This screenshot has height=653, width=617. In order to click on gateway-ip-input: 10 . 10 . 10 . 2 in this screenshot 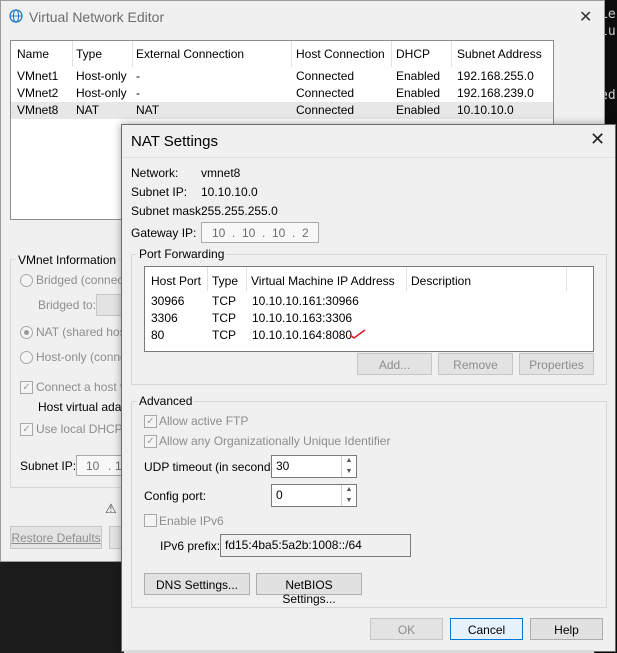, I will do `click(260, 232)`.